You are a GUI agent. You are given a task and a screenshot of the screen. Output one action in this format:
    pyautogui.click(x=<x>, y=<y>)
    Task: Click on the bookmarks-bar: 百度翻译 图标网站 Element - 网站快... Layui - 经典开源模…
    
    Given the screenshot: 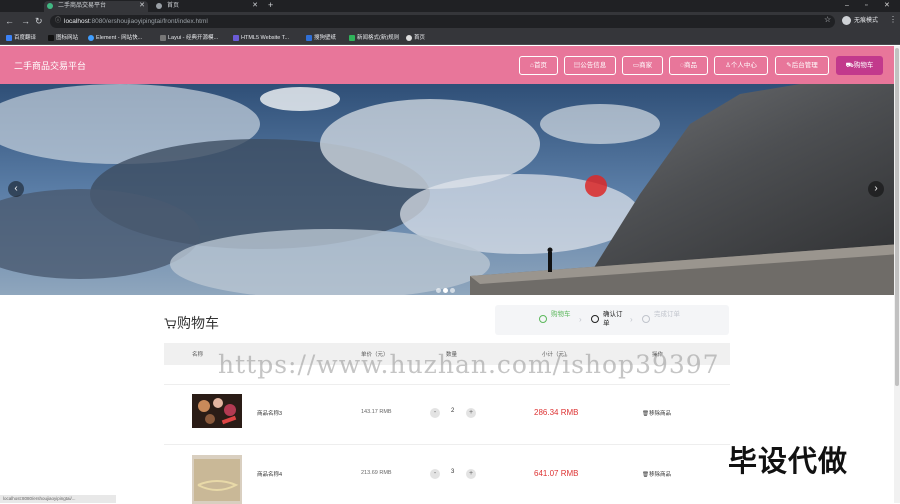 What is the action you would take?
    pyautogui.click(x=450, y=38)
    